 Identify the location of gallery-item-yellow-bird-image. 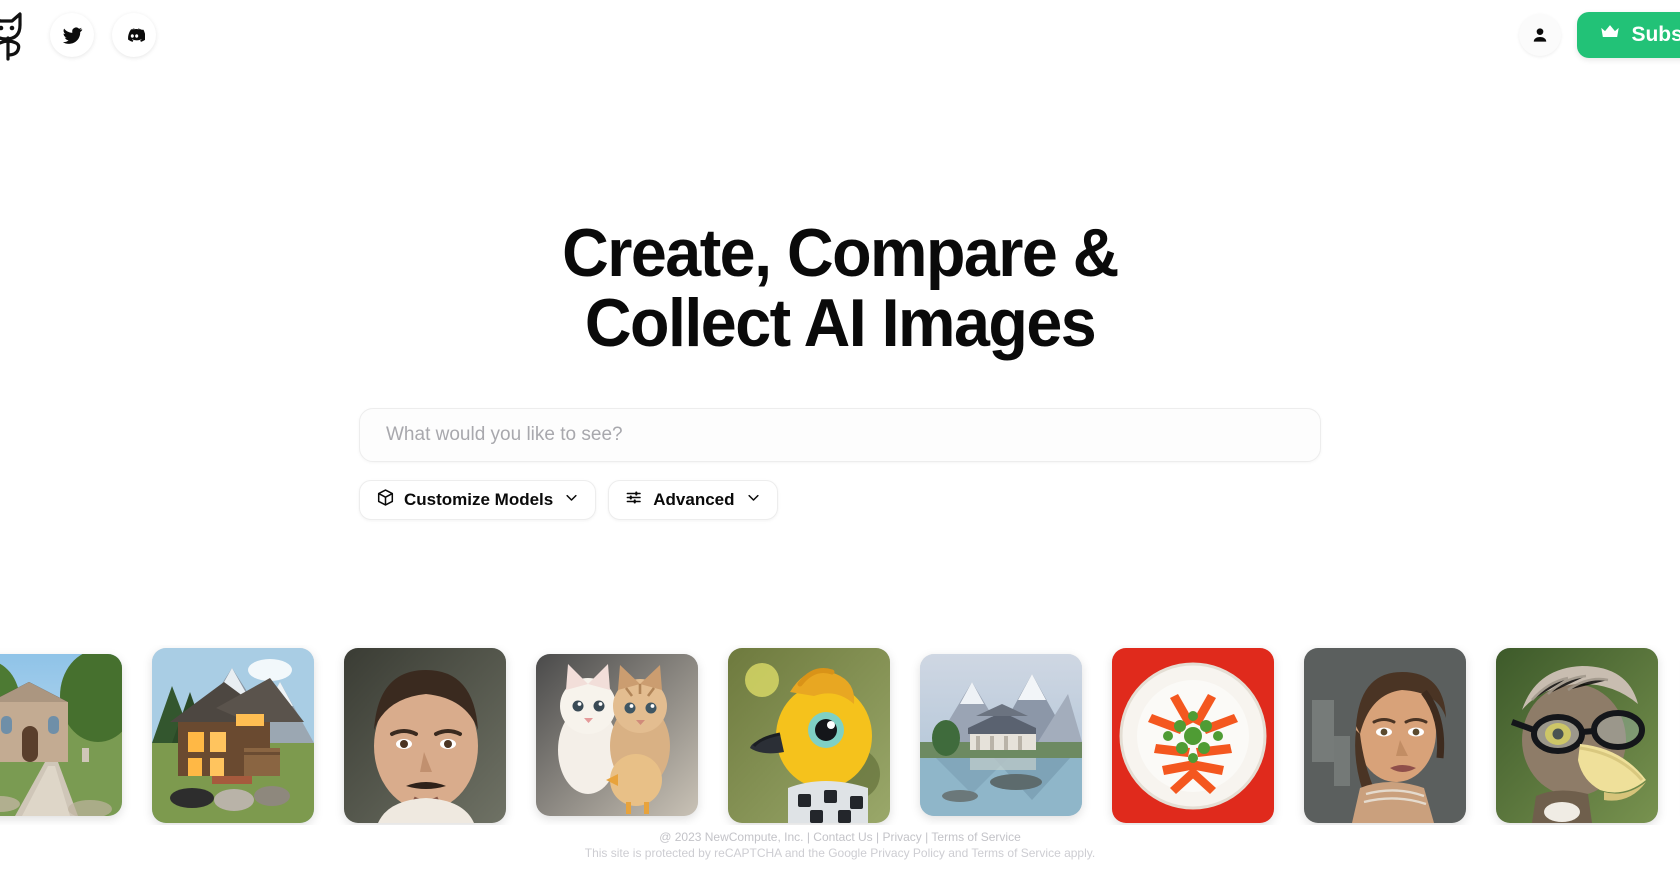
(809, 735).